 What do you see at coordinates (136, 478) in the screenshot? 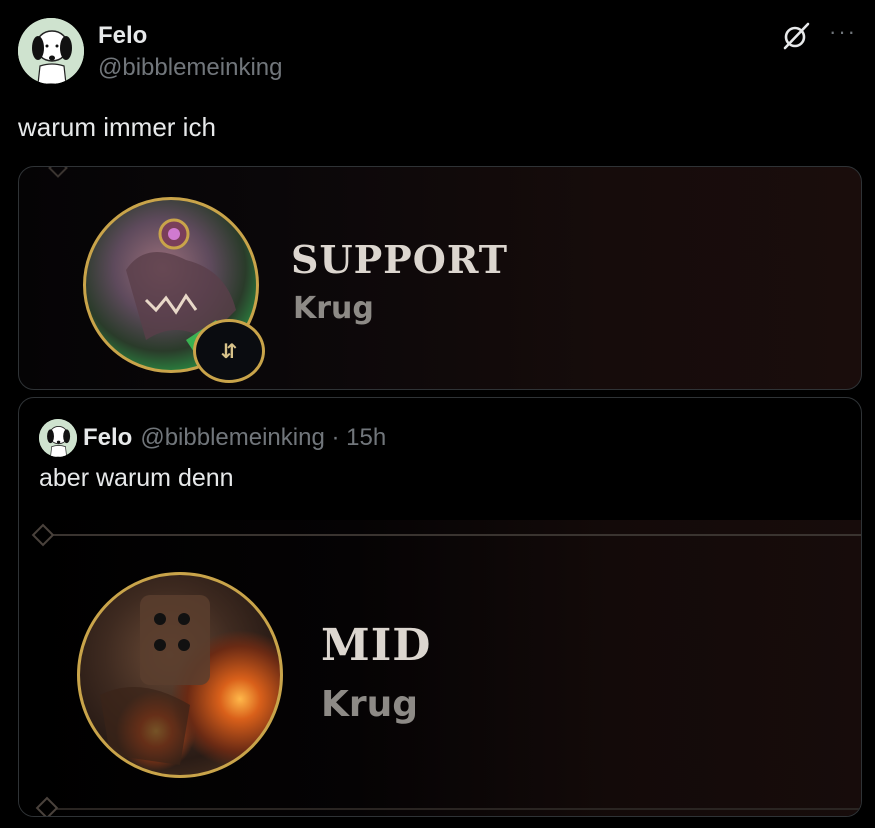
I see `quoted-tweet-text: aber warum denn` at bounding box center [136, 478].